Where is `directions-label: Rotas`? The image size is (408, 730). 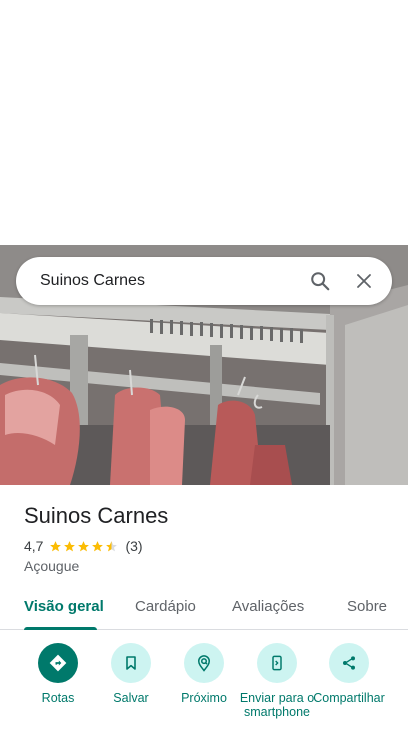 directions-label: Rotas is located at coordinates (58, 698).